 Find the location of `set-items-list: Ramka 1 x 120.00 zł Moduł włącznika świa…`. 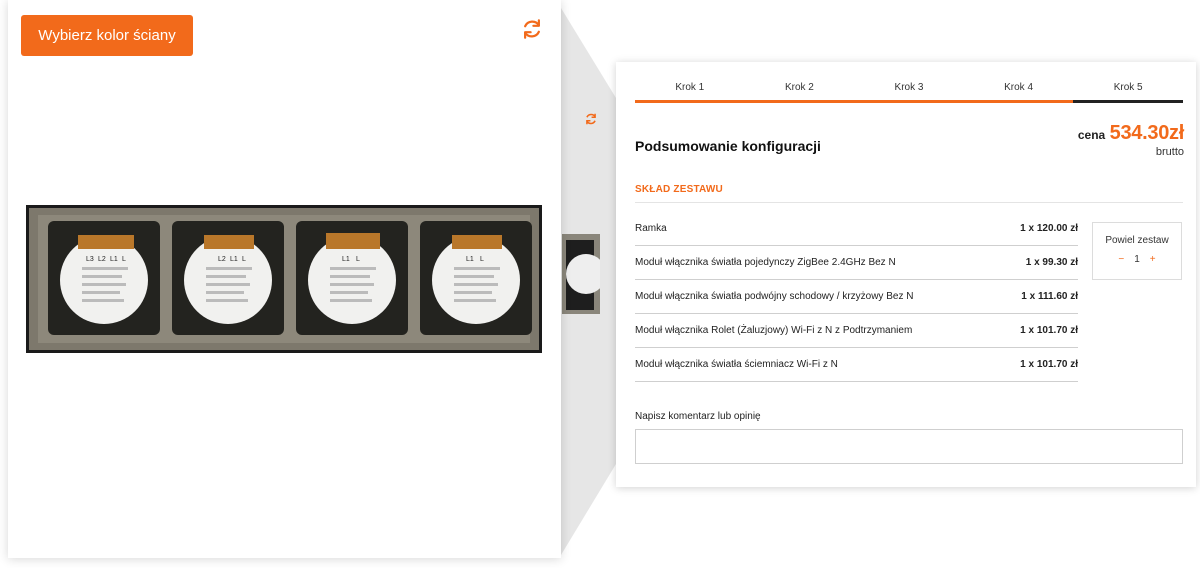

set-items-list: Ramka 1 x 120.00 zł Moduł włącznika świa… is located at coordinates (856, 297).